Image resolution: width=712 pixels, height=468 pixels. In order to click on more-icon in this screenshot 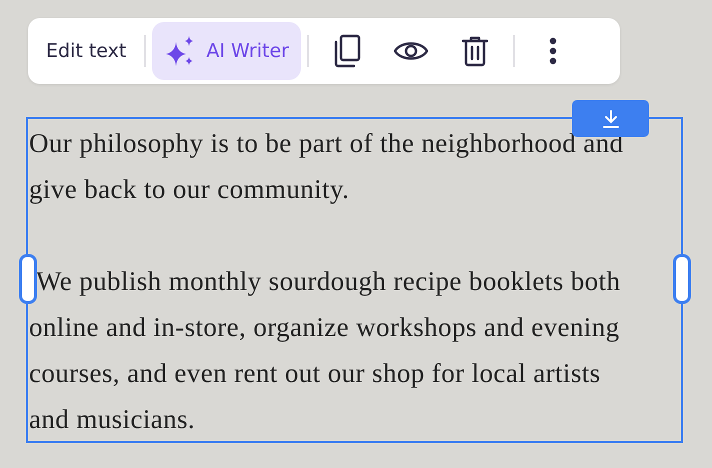, I will do `click(552, 51)`.